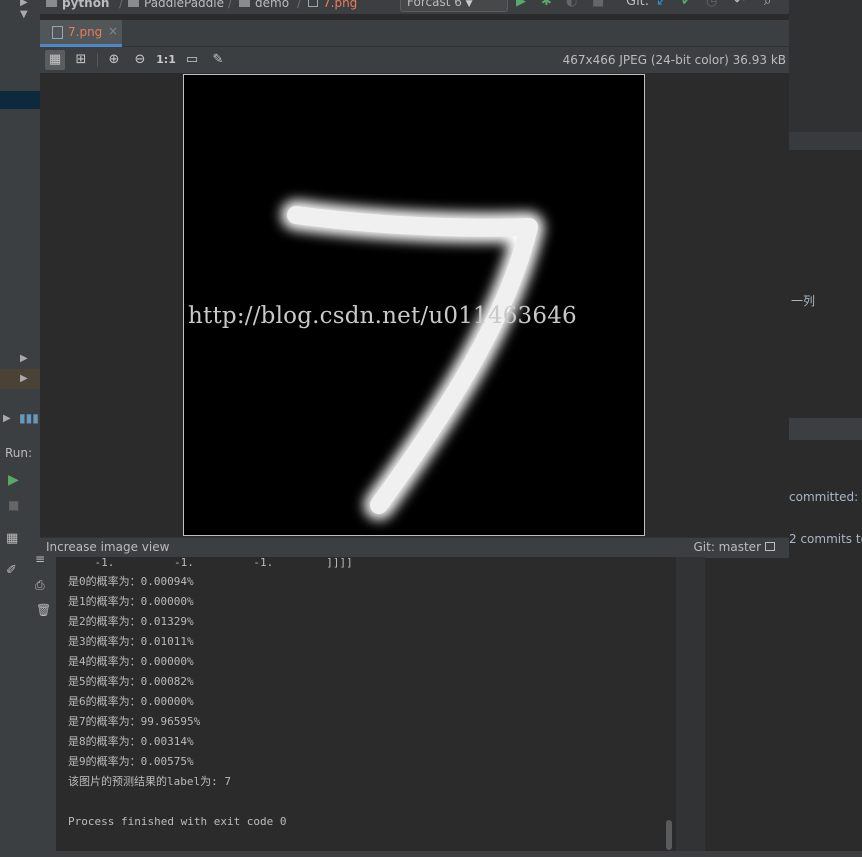 Image resolution: width=862 pixels, height=857 pixels. I want to click on breadcrumb-item: 7.png, so click(332, 5).